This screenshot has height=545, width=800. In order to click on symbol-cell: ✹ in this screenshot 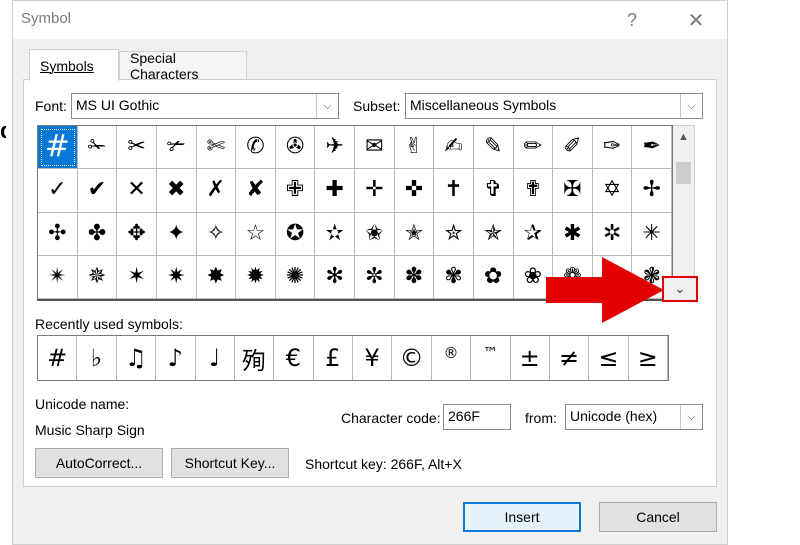, I will do `click(256, 277)`.